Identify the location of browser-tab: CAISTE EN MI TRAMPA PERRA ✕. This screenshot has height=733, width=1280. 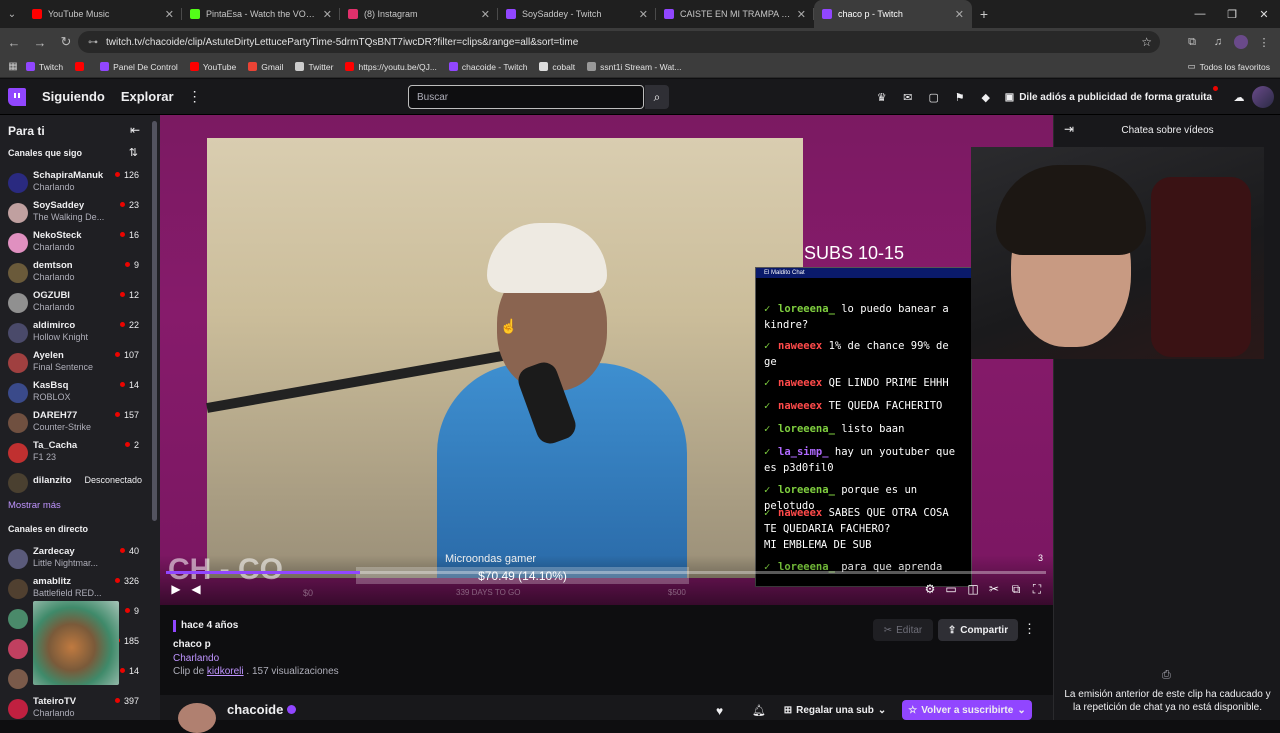
(735, 14).